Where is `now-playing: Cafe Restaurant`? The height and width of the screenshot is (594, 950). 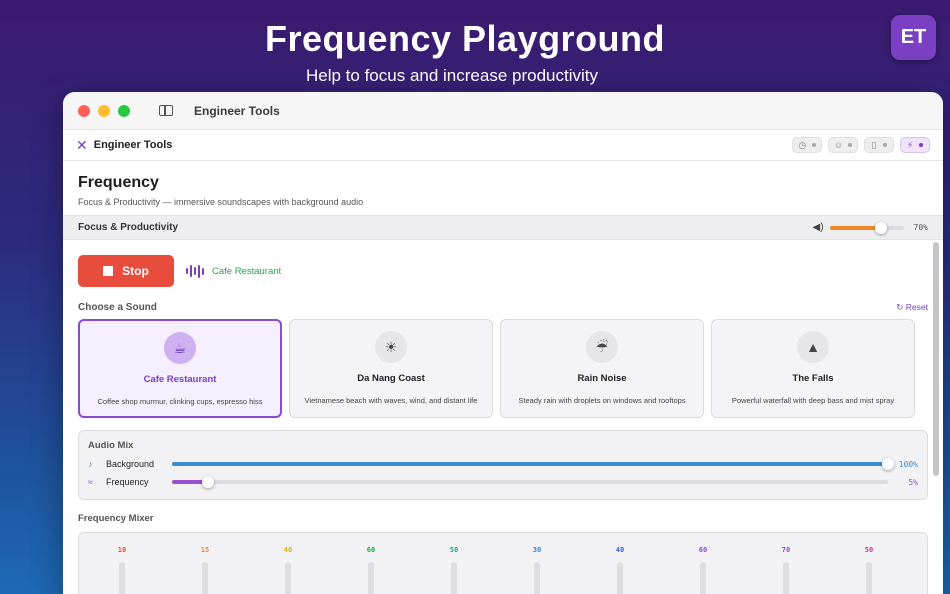 now-playing: Cafe Restaurant is located at coordinates (234, 271).